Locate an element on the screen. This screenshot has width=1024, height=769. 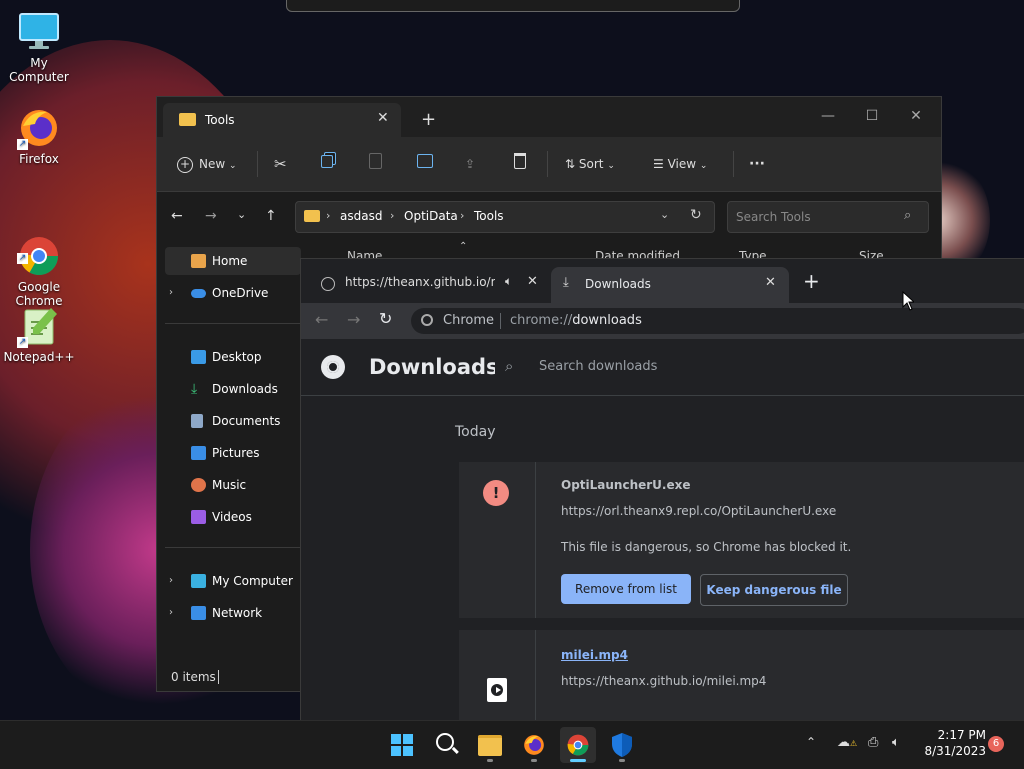
firefox-icon is located at coordinates (534, 745).